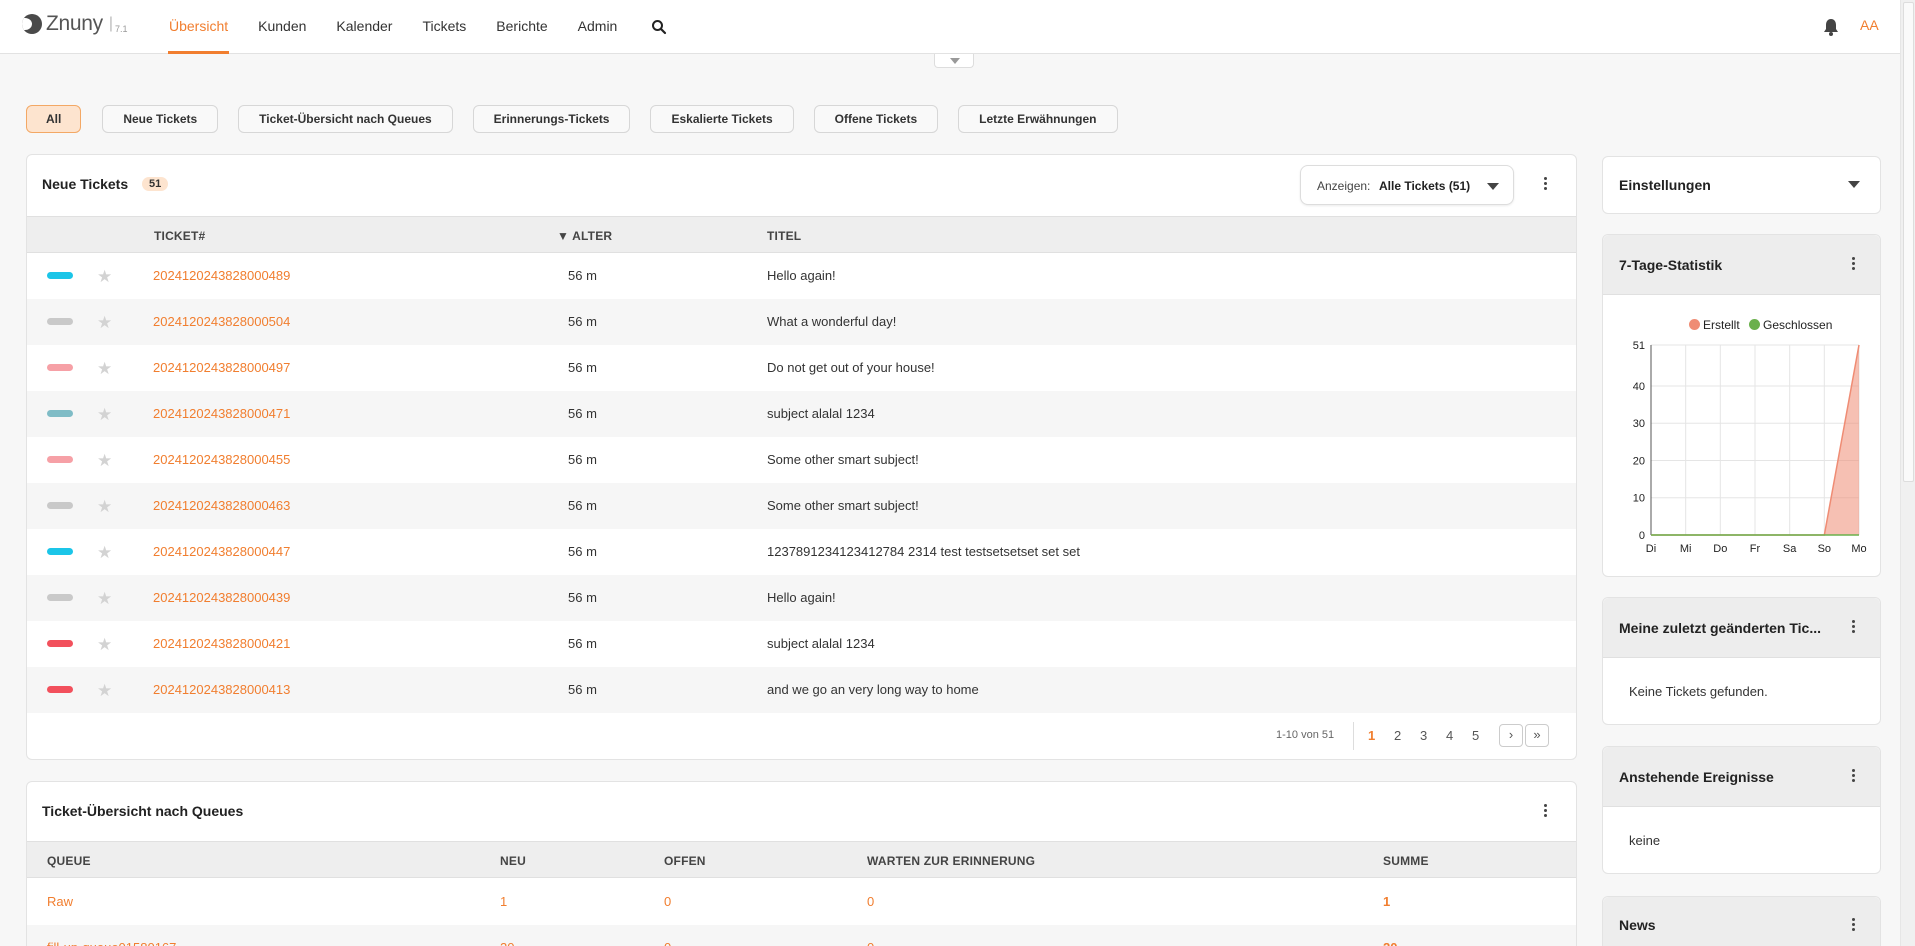  I want to click on show-filter-dropdown: Anzeigen: Alle Tickets (51), so click(1407, 185).